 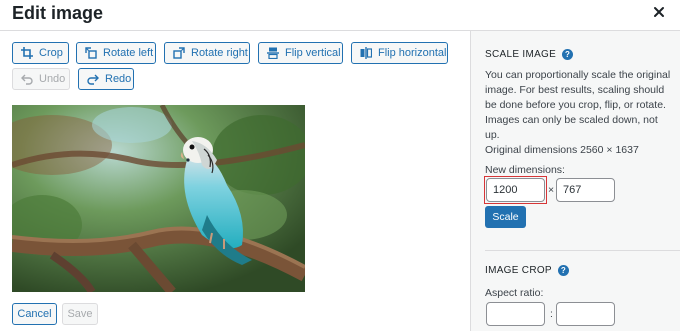 I want to click on flip-vertical-icon, so click(x=273, y=53).